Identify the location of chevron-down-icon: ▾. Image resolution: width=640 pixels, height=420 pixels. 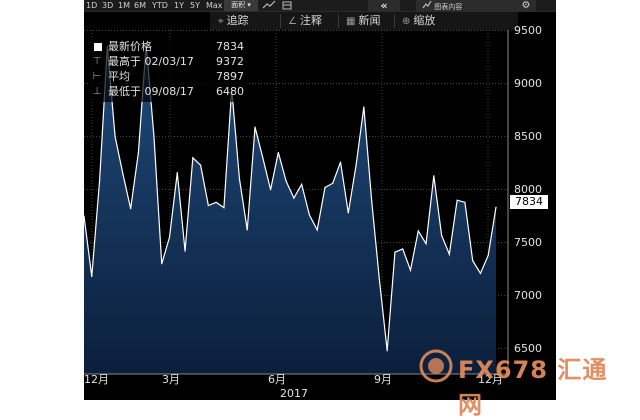
(249, 5).